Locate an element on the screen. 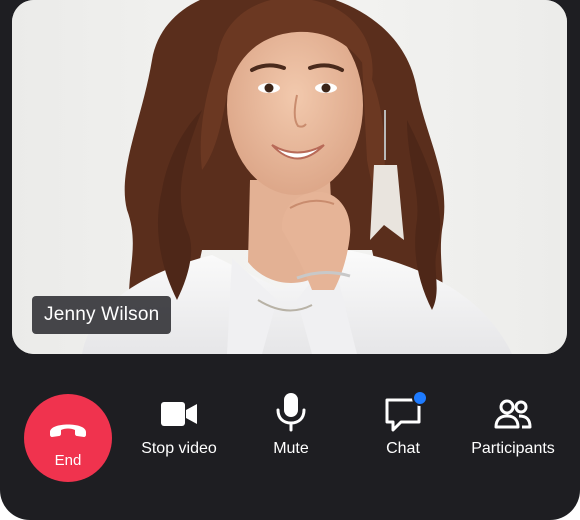  video-camera-icon is located at coordinates (179, 414).